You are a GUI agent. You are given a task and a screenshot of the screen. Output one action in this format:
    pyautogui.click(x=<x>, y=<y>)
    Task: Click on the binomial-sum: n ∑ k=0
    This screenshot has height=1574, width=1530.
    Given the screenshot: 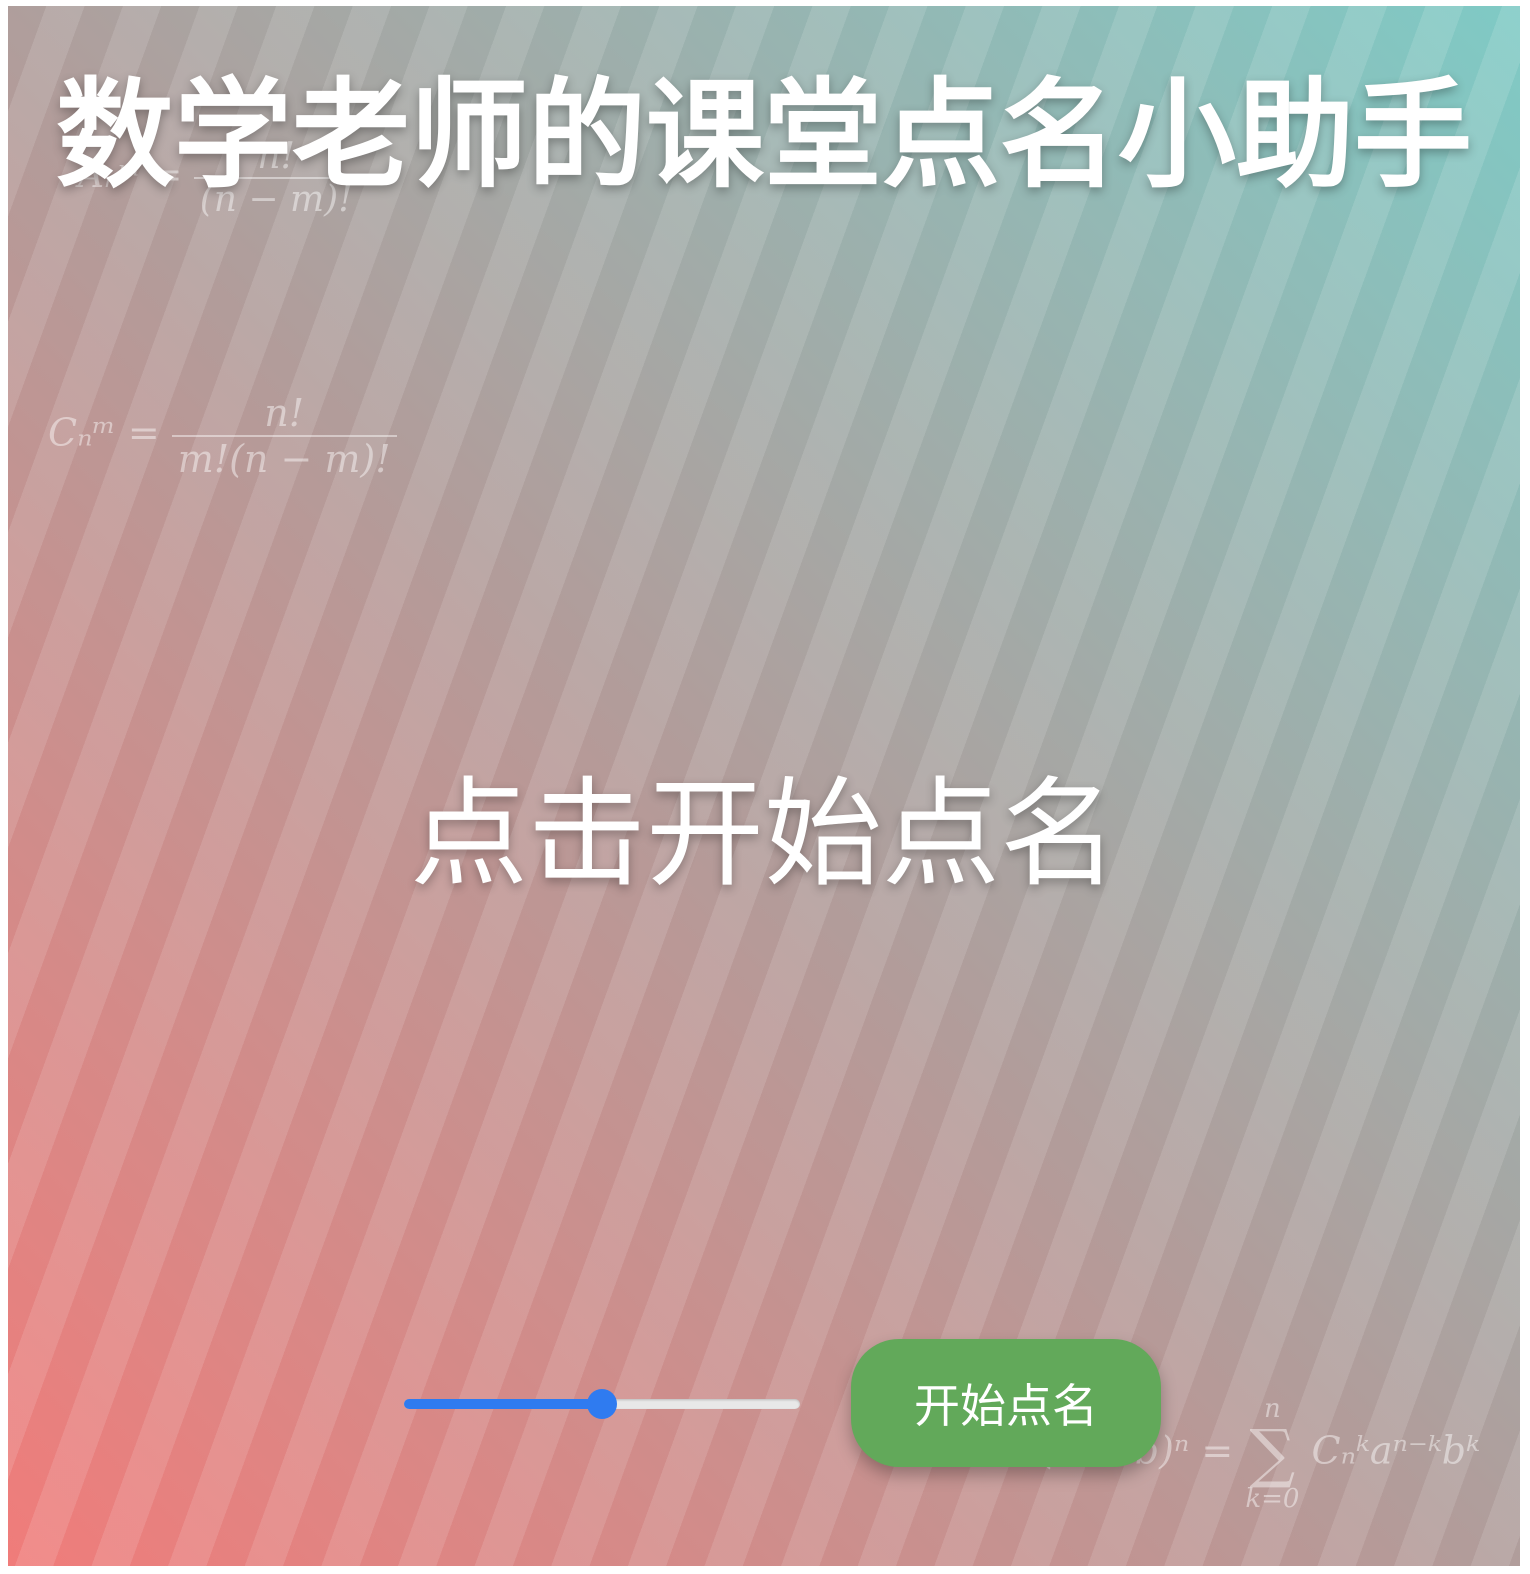 What is the action you would take?
    pyautogui.click(x=1272, y=1454)
    